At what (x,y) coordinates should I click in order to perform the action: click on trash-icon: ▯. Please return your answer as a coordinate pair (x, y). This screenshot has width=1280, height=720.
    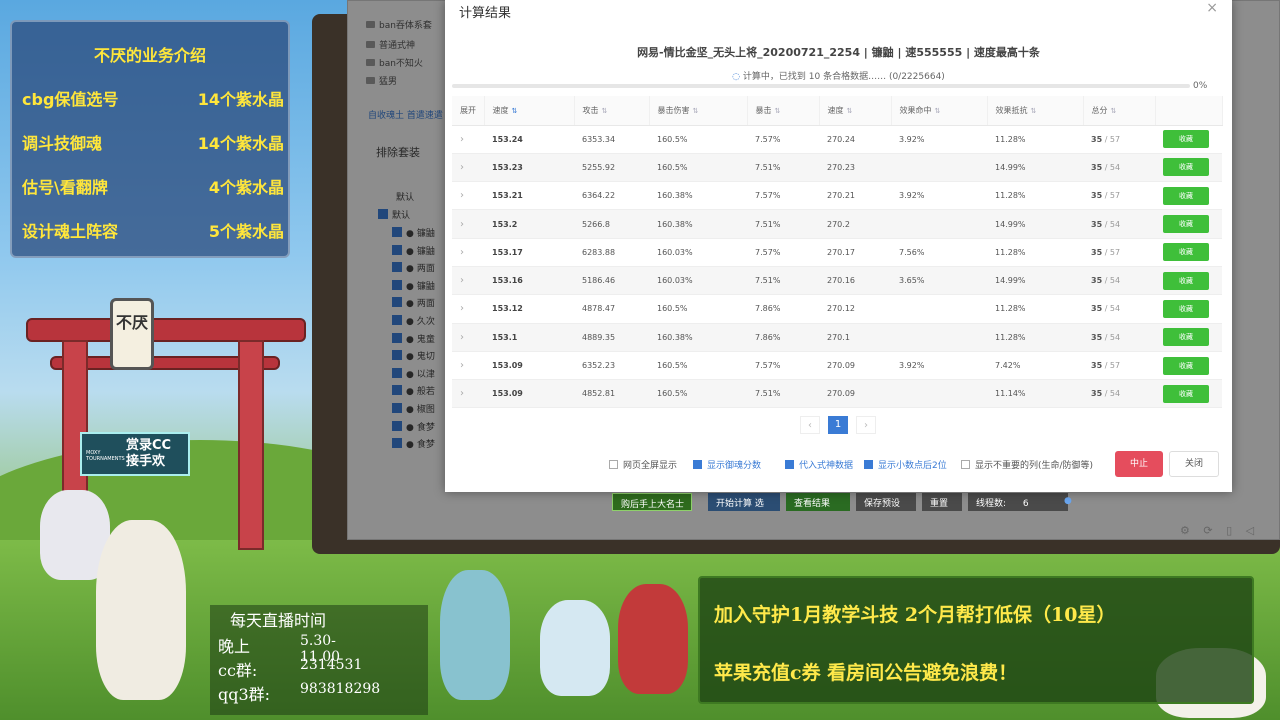
    Looking at the image, I should click on (1229, 530).